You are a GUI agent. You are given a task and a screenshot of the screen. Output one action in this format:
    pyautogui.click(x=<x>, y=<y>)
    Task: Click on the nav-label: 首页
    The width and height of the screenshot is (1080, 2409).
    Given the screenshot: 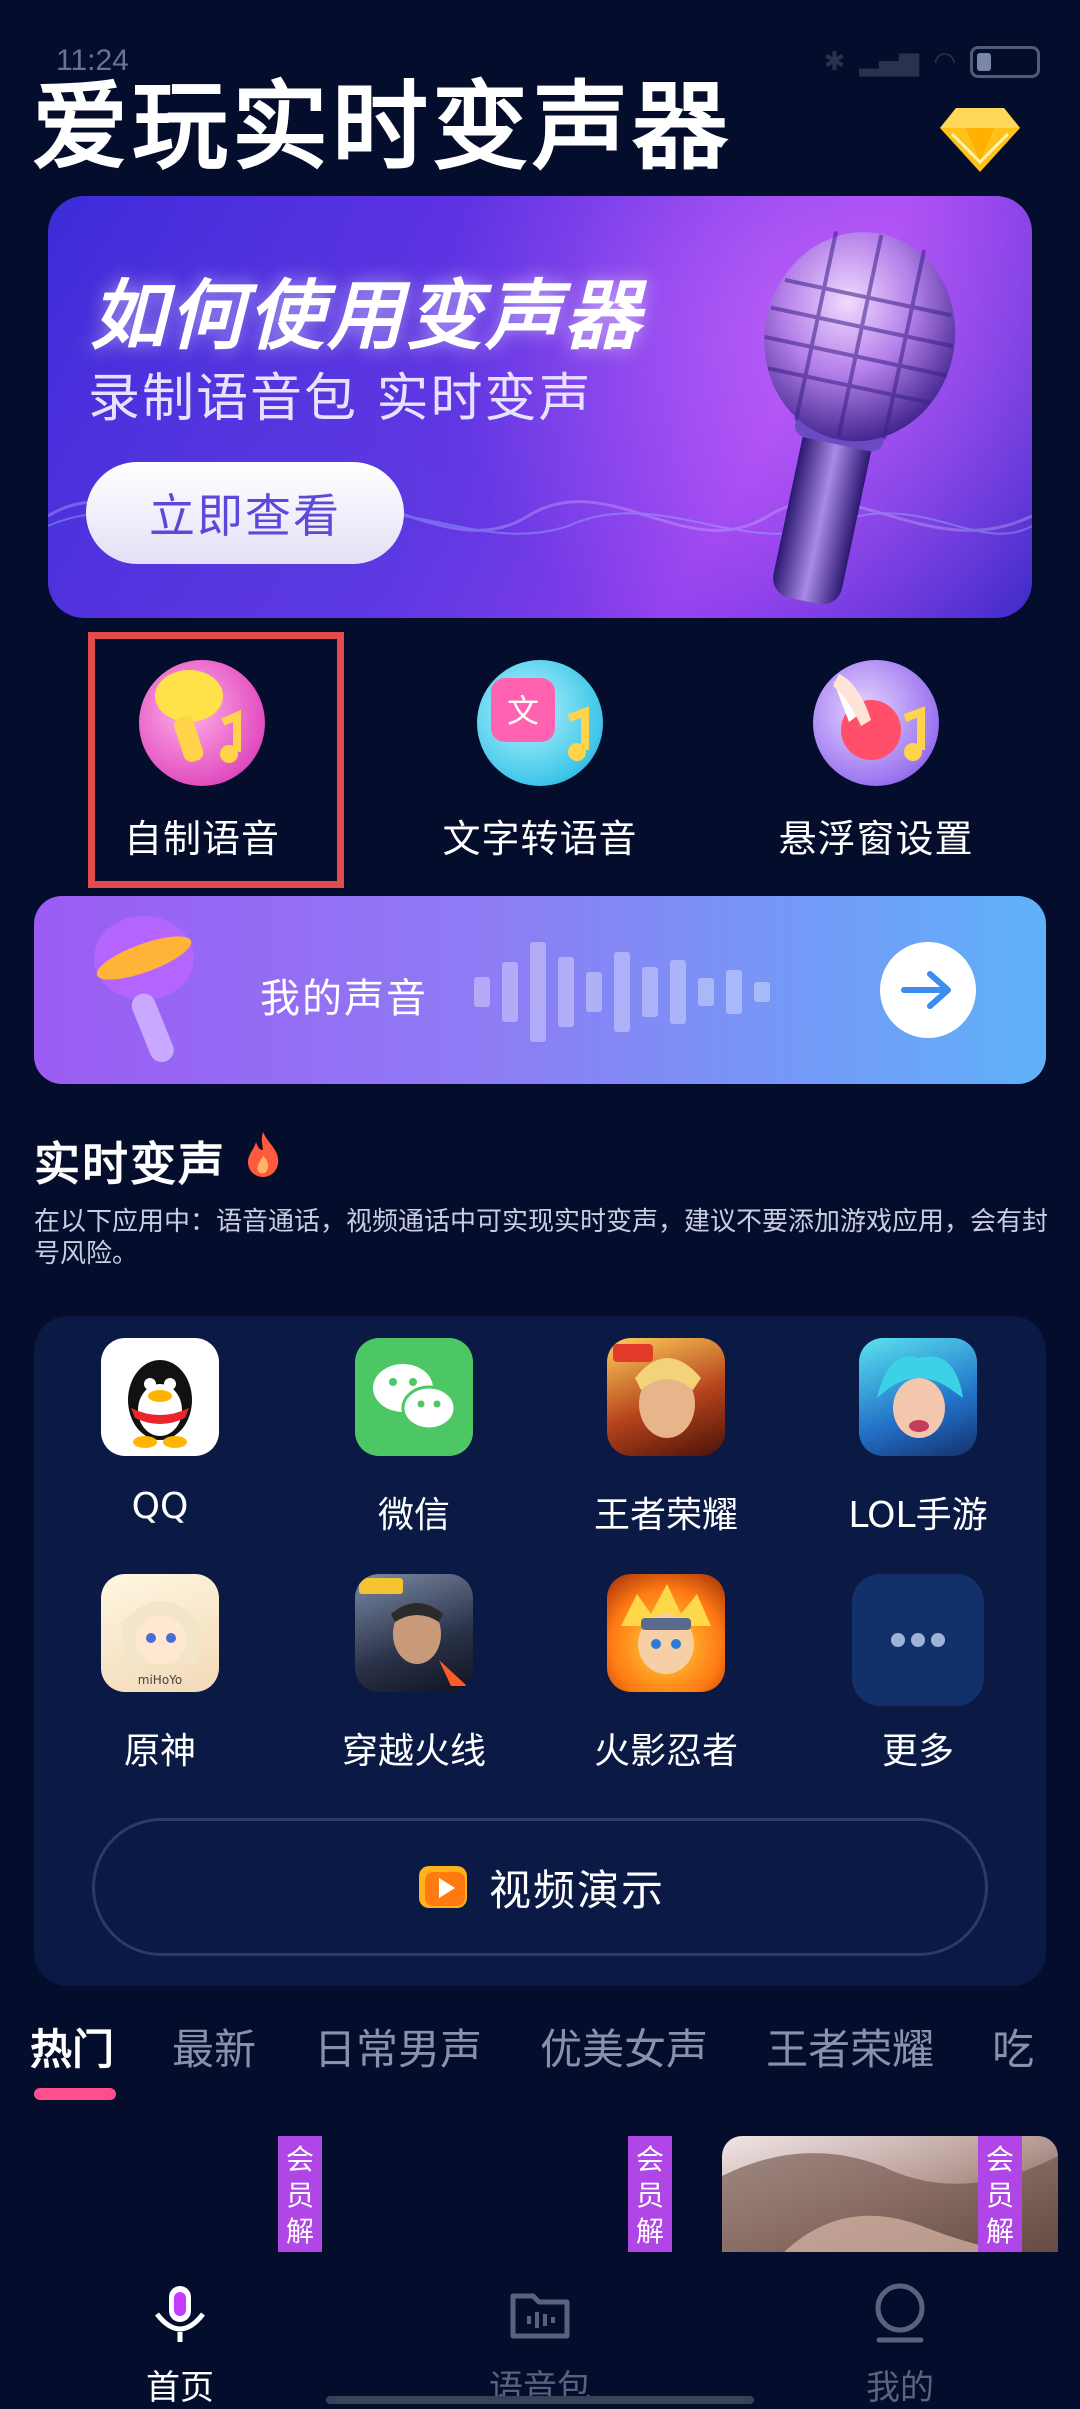 What is the action you would take?
    pyautogui.click(x=180, y=2388)
    